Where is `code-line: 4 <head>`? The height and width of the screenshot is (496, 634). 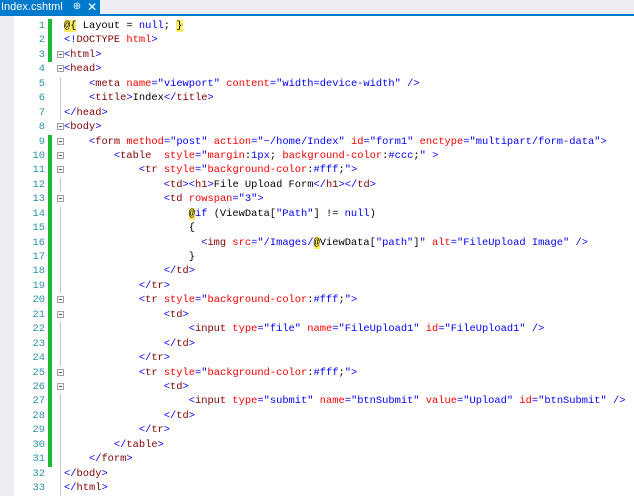 code-line: 4 <head> is located at coordinates (324, 69).